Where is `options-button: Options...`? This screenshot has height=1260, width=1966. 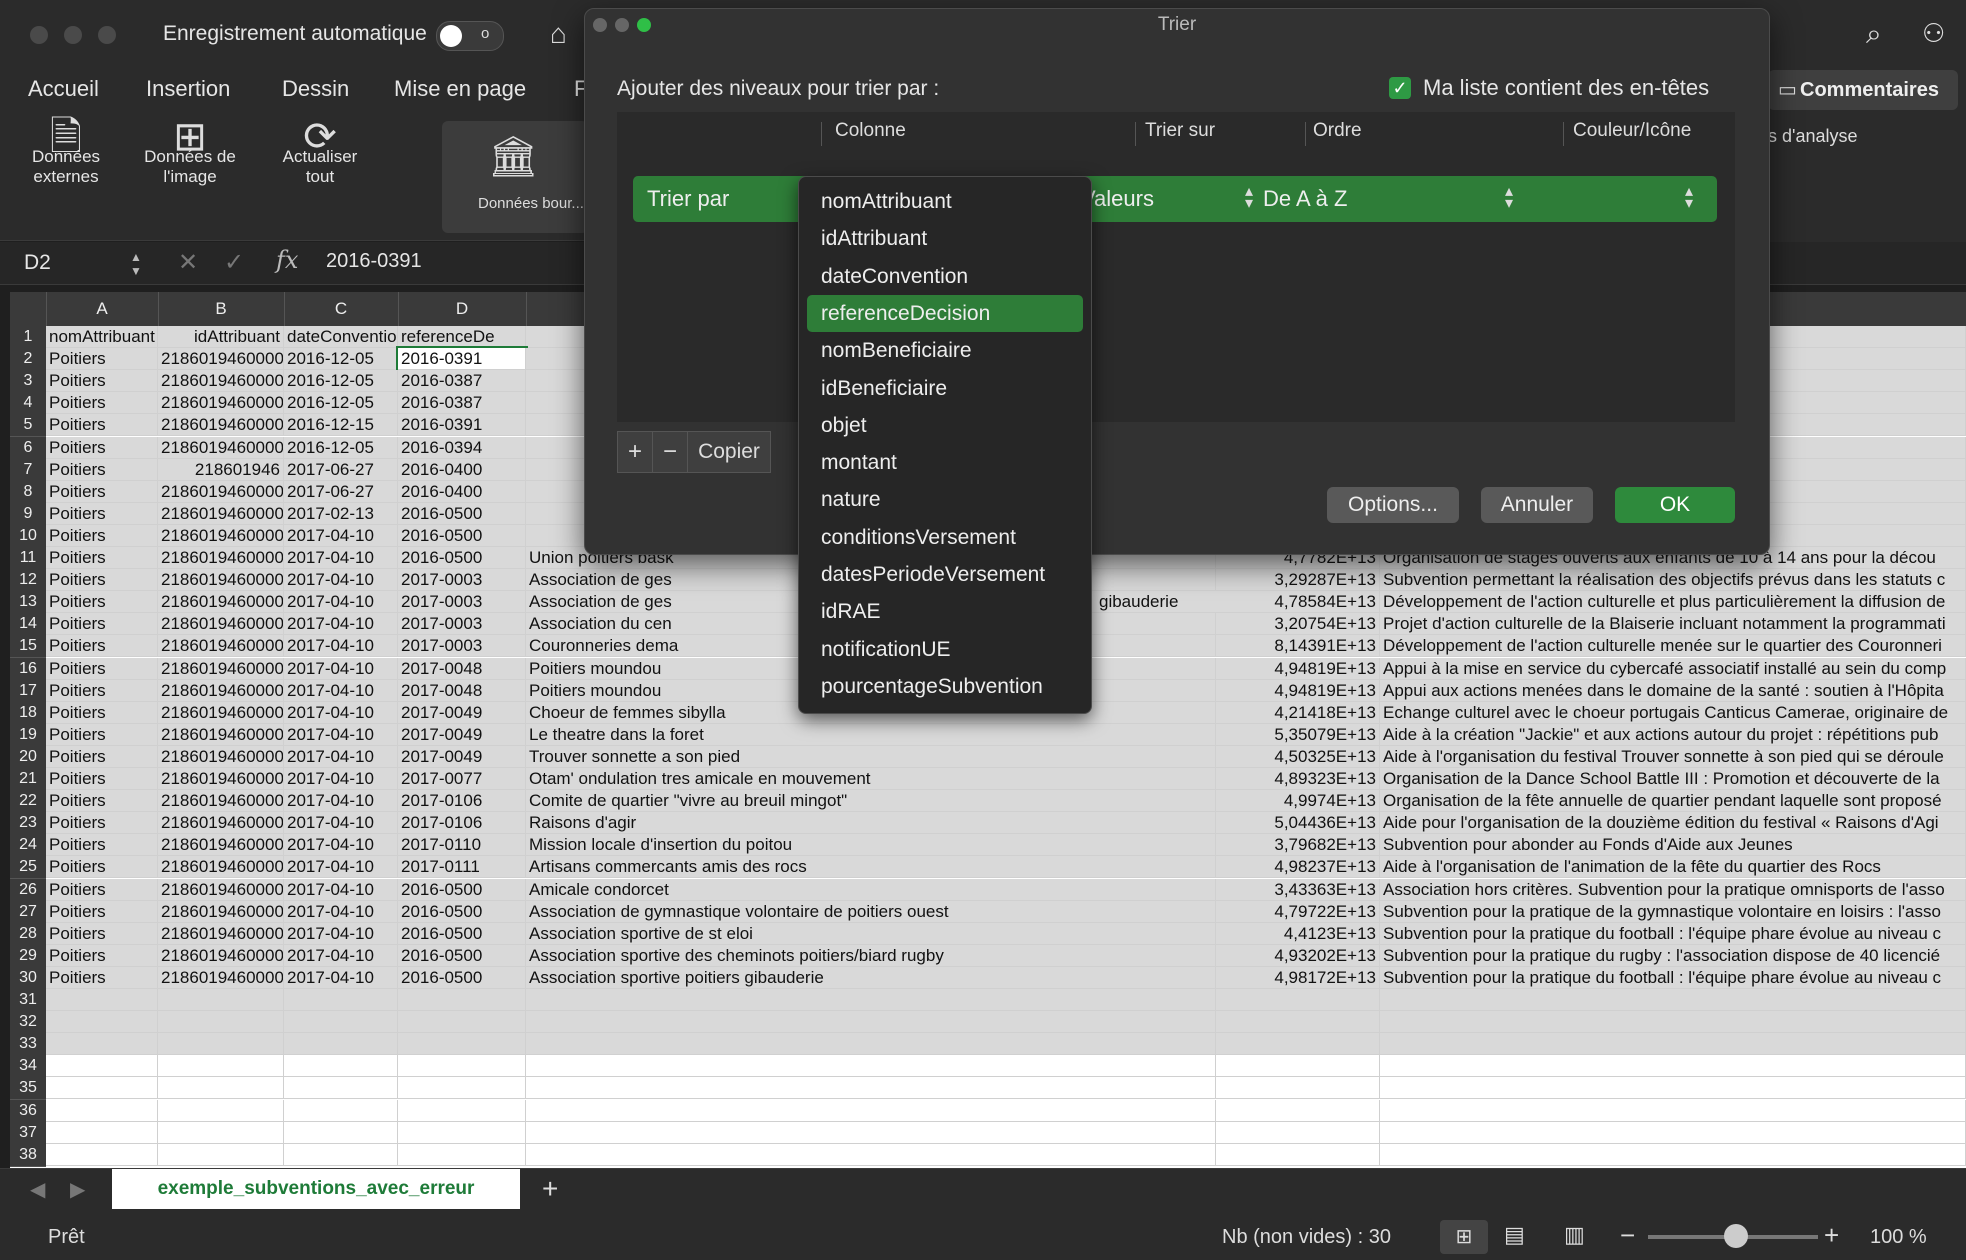 options-button: Options... is located at coordinates (1393, 505).